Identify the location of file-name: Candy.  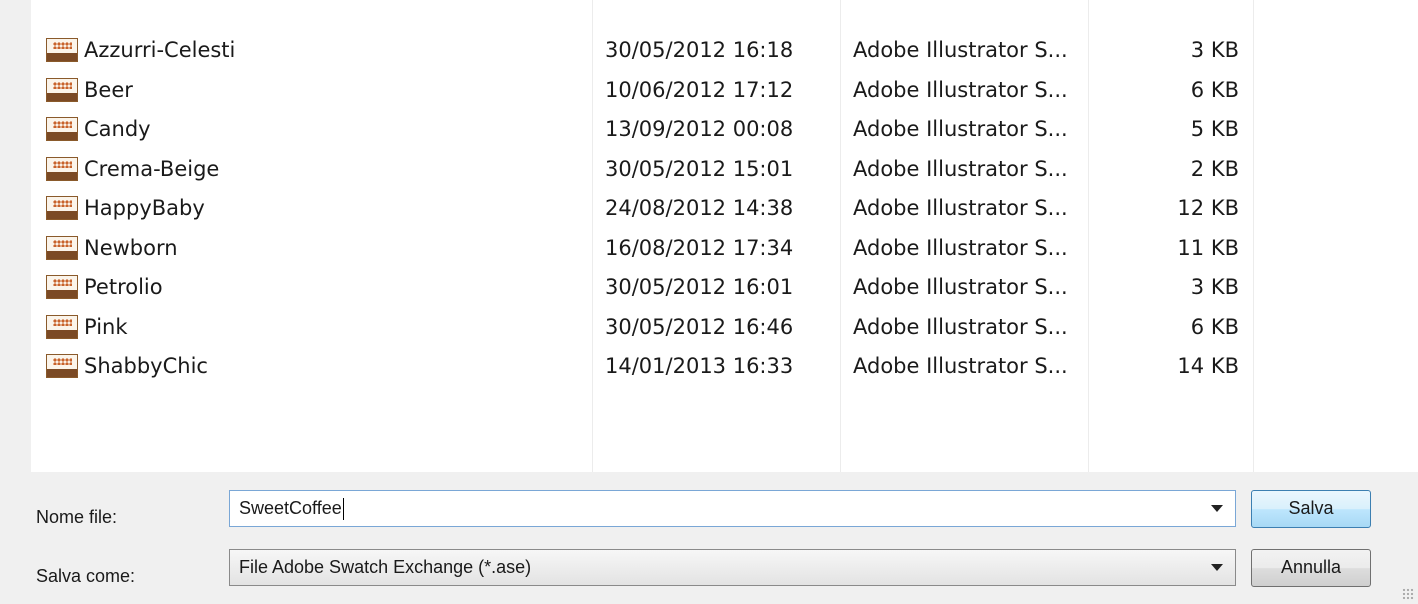
(117, 129).